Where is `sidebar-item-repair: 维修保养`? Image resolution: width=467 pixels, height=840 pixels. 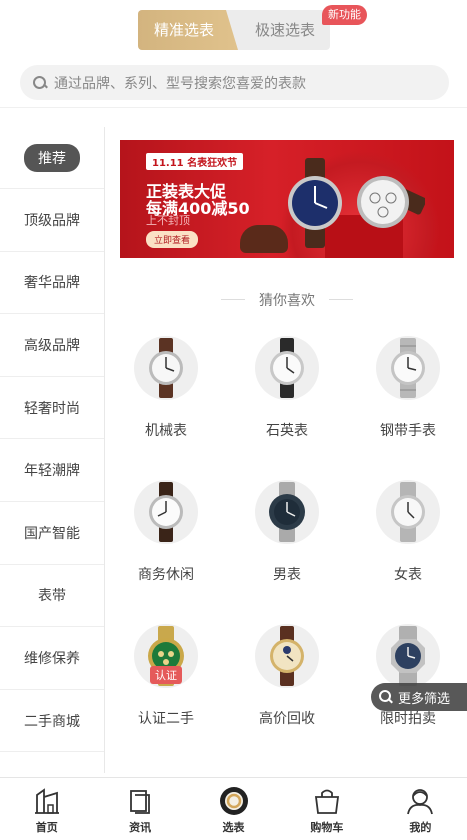
sidebar-item-repair: 维修保养 is located at coordinates (52, 658).